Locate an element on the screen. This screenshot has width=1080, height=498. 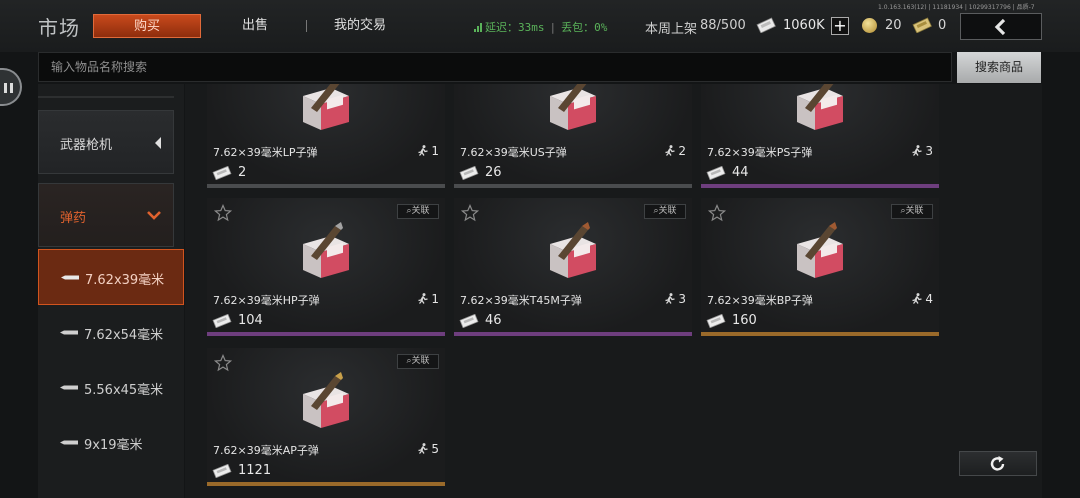
price-row: 44 is located at coordinates (822, 174).